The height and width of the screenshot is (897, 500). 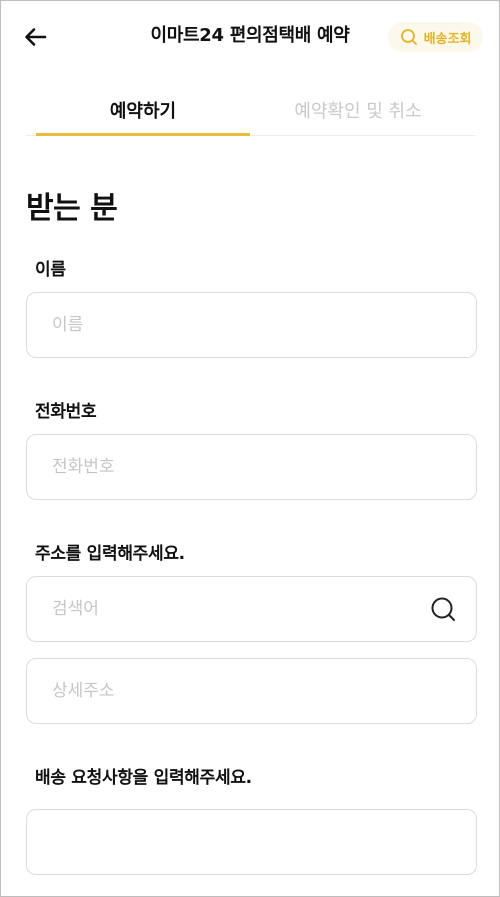 I want to click on tab-reservation: 예약하기, so click(x=143, y=111).